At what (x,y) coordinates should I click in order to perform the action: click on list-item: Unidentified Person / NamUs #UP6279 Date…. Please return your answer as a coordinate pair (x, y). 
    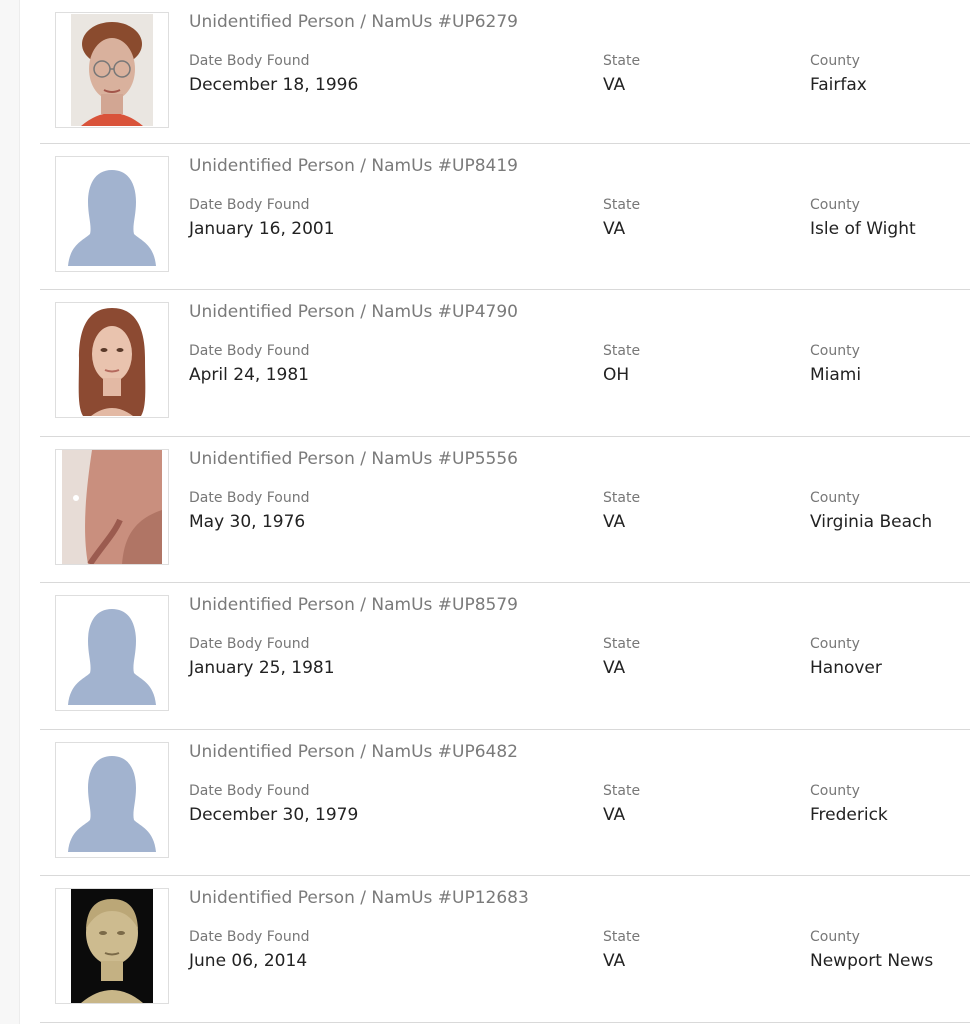
    Looking at the image, I should click on (505, 72).